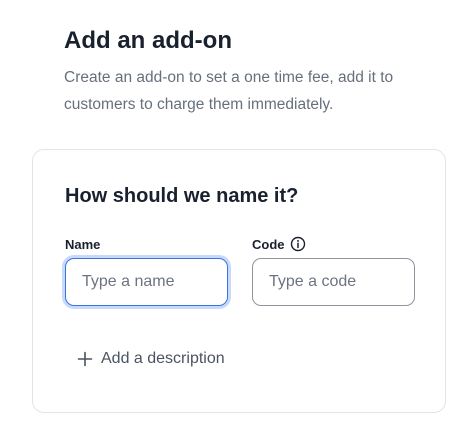 This screenshot has width=471, height=431. I want to click on code-label: Code, so click(333, 244).